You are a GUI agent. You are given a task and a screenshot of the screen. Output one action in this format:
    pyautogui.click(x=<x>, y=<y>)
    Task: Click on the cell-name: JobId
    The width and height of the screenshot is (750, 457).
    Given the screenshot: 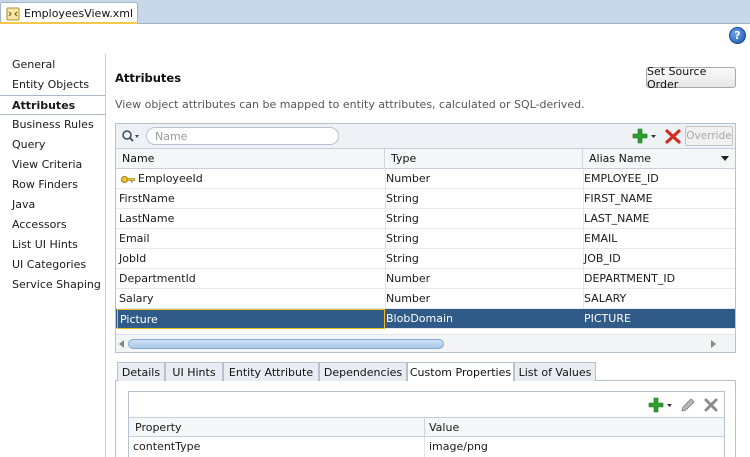 What is the action you would take?
    pyautogui.click(x=133, y=258)
    